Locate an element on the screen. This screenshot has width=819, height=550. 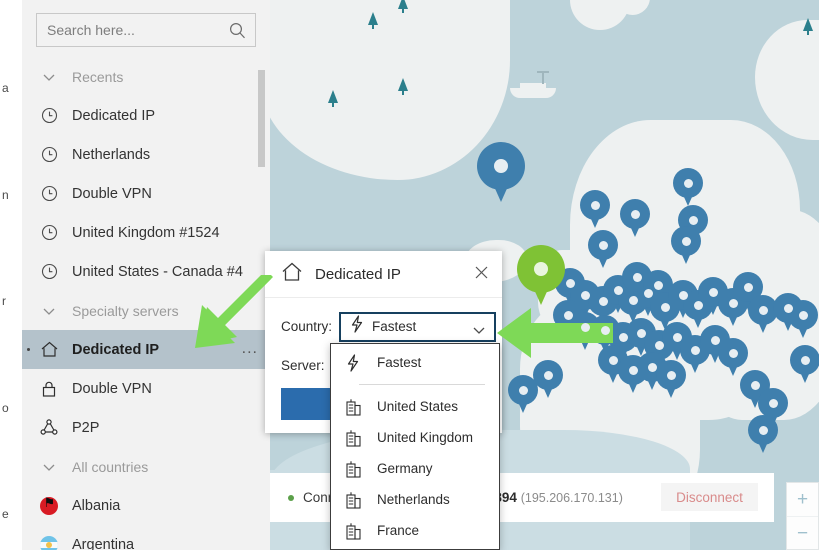
sidebar-item-p2p: P2P is located at coordinates (146, 427).